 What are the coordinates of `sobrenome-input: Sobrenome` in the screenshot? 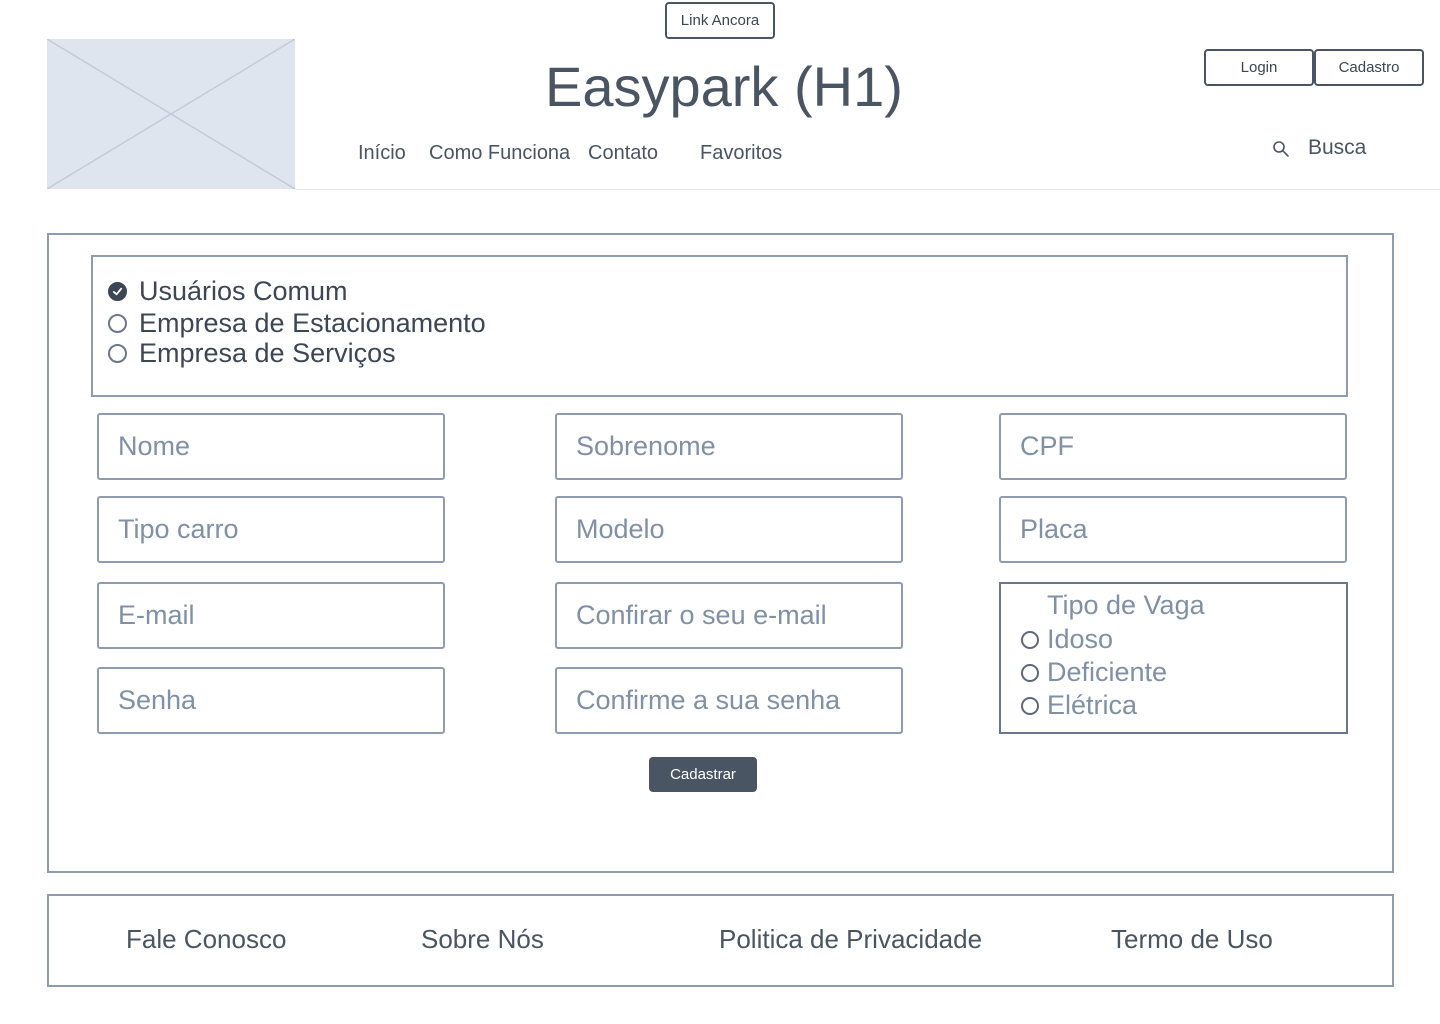 It's located at (729, 446).